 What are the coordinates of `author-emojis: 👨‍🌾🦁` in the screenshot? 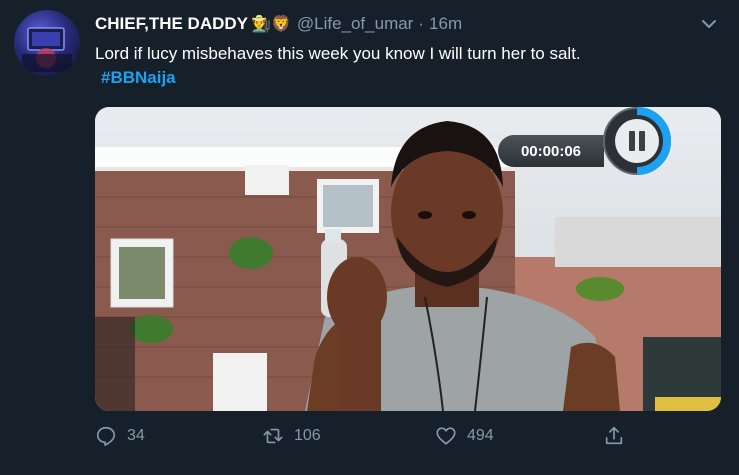 It's located at (271, 24).